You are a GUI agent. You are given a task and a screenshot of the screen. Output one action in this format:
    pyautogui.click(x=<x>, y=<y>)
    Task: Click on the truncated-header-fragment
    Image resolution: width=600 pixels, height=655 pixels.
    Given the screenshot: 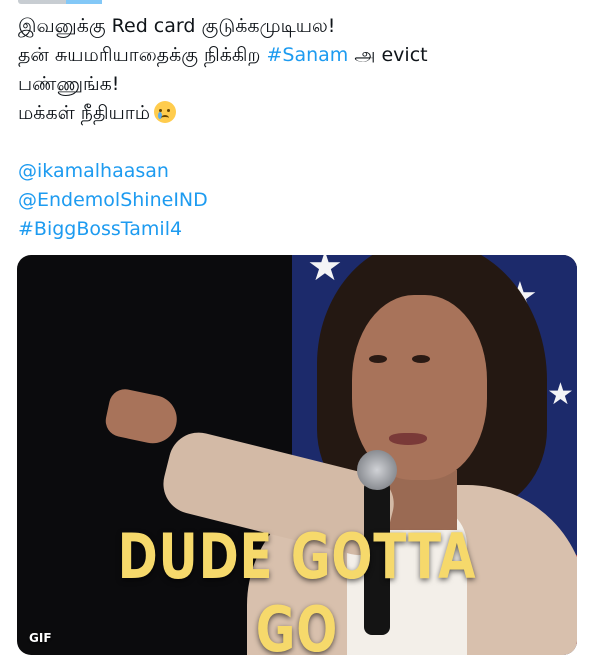 What is the action you would take?
    pyautogui.click(x=78, y=2)
    